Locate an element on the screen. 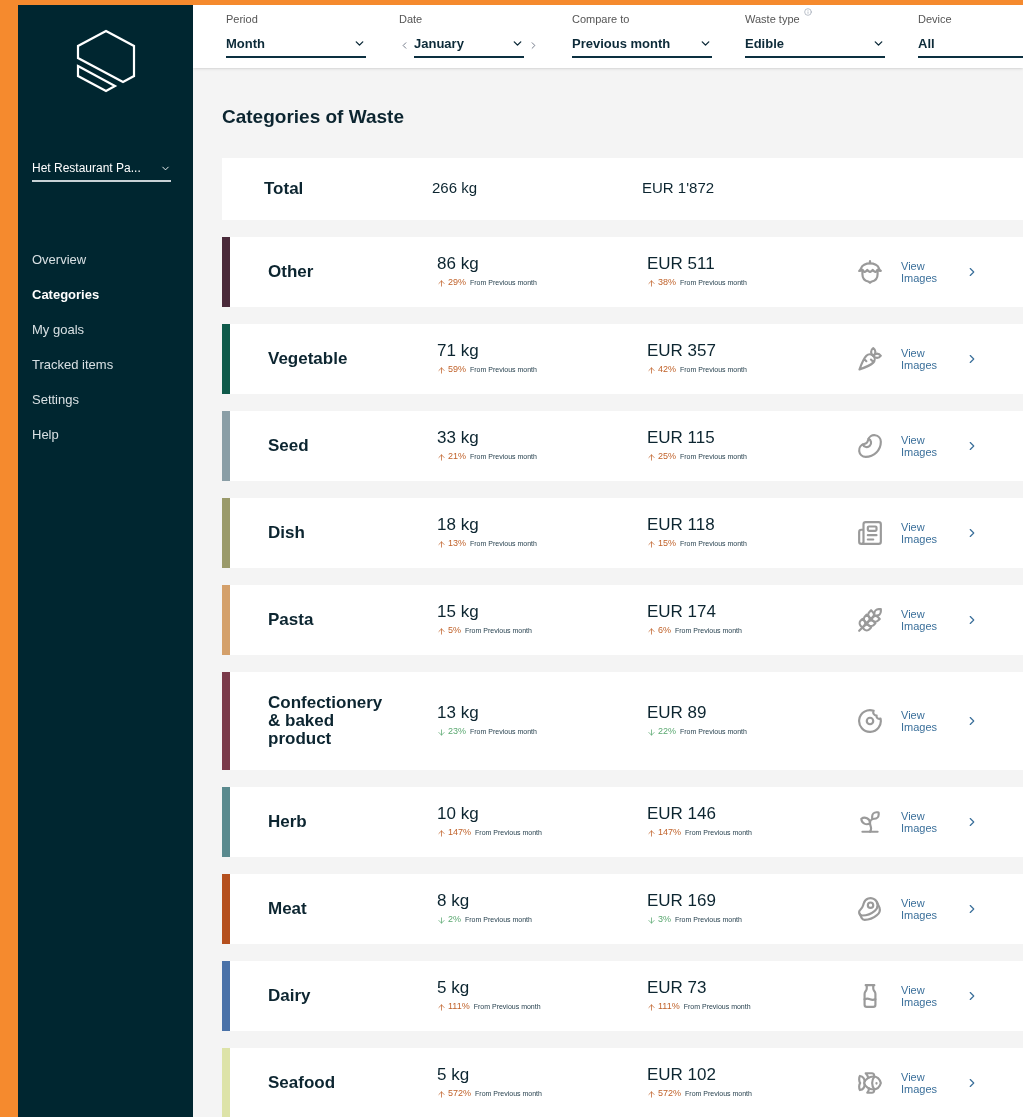  change-percent: 42% is located at coordinates (667, 370).